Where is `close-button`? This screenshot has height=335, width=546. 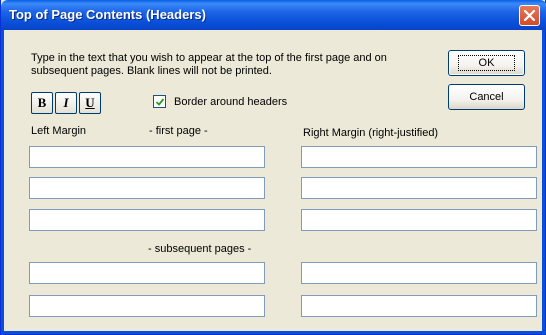
close-button is located at coordinates (529, 15).